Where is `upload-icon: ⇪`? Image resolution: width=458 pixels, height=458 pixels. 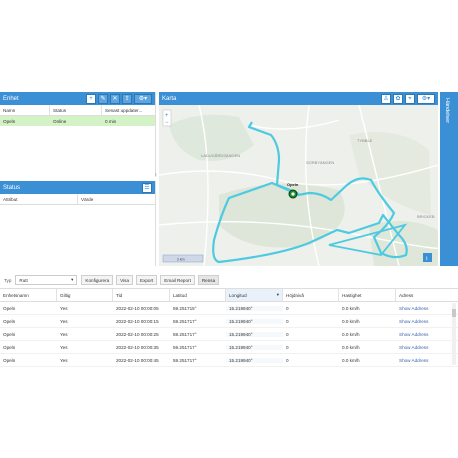
upload-icon: ⇪ is located at coordinates (127, 98).